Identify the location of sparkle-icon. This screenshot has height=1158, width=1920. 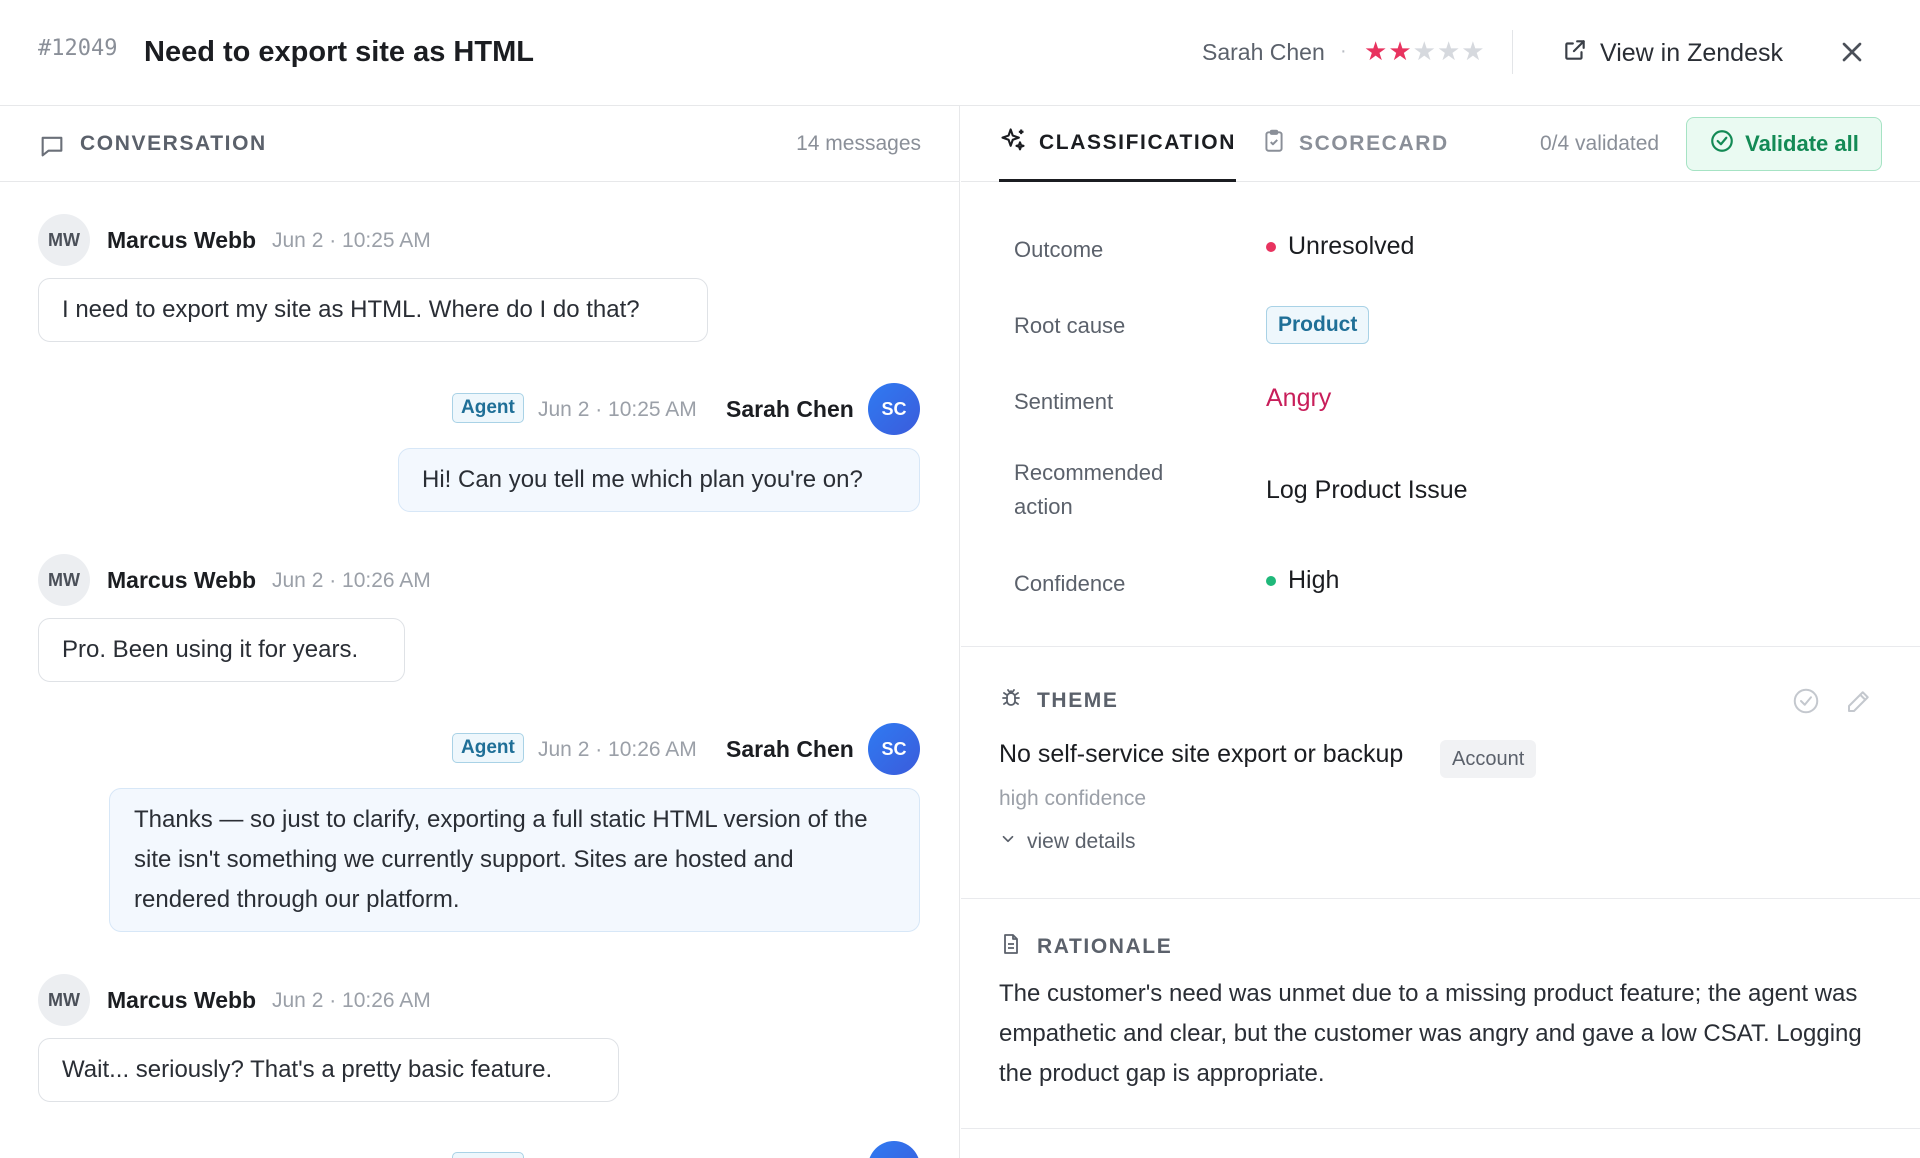
(1013, 143).